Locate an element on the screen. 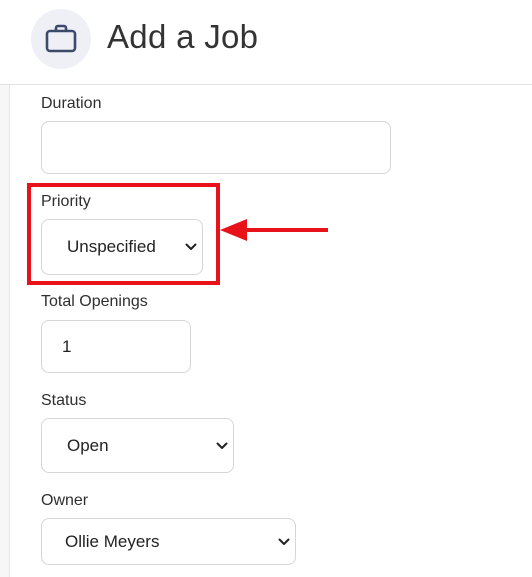 The image size is (532, 577). total-openings-input: 1 is located at coordinates (116, 346).